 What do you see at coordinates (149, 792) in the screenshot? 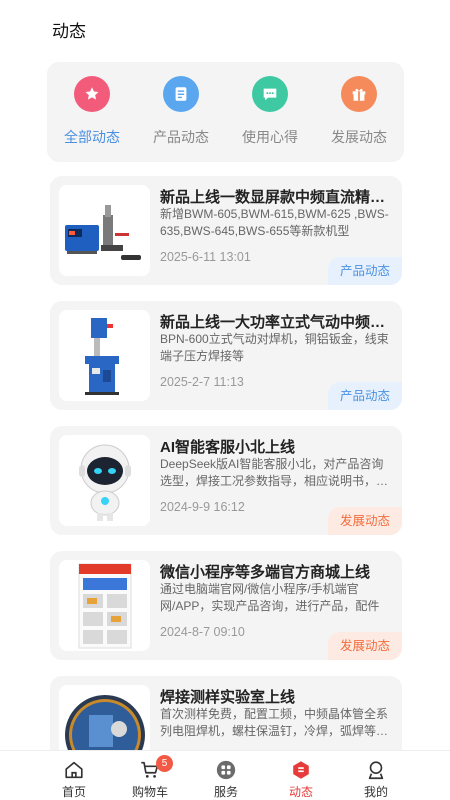
I see `tab-label: 购物车` at bounding box center [149, 792].